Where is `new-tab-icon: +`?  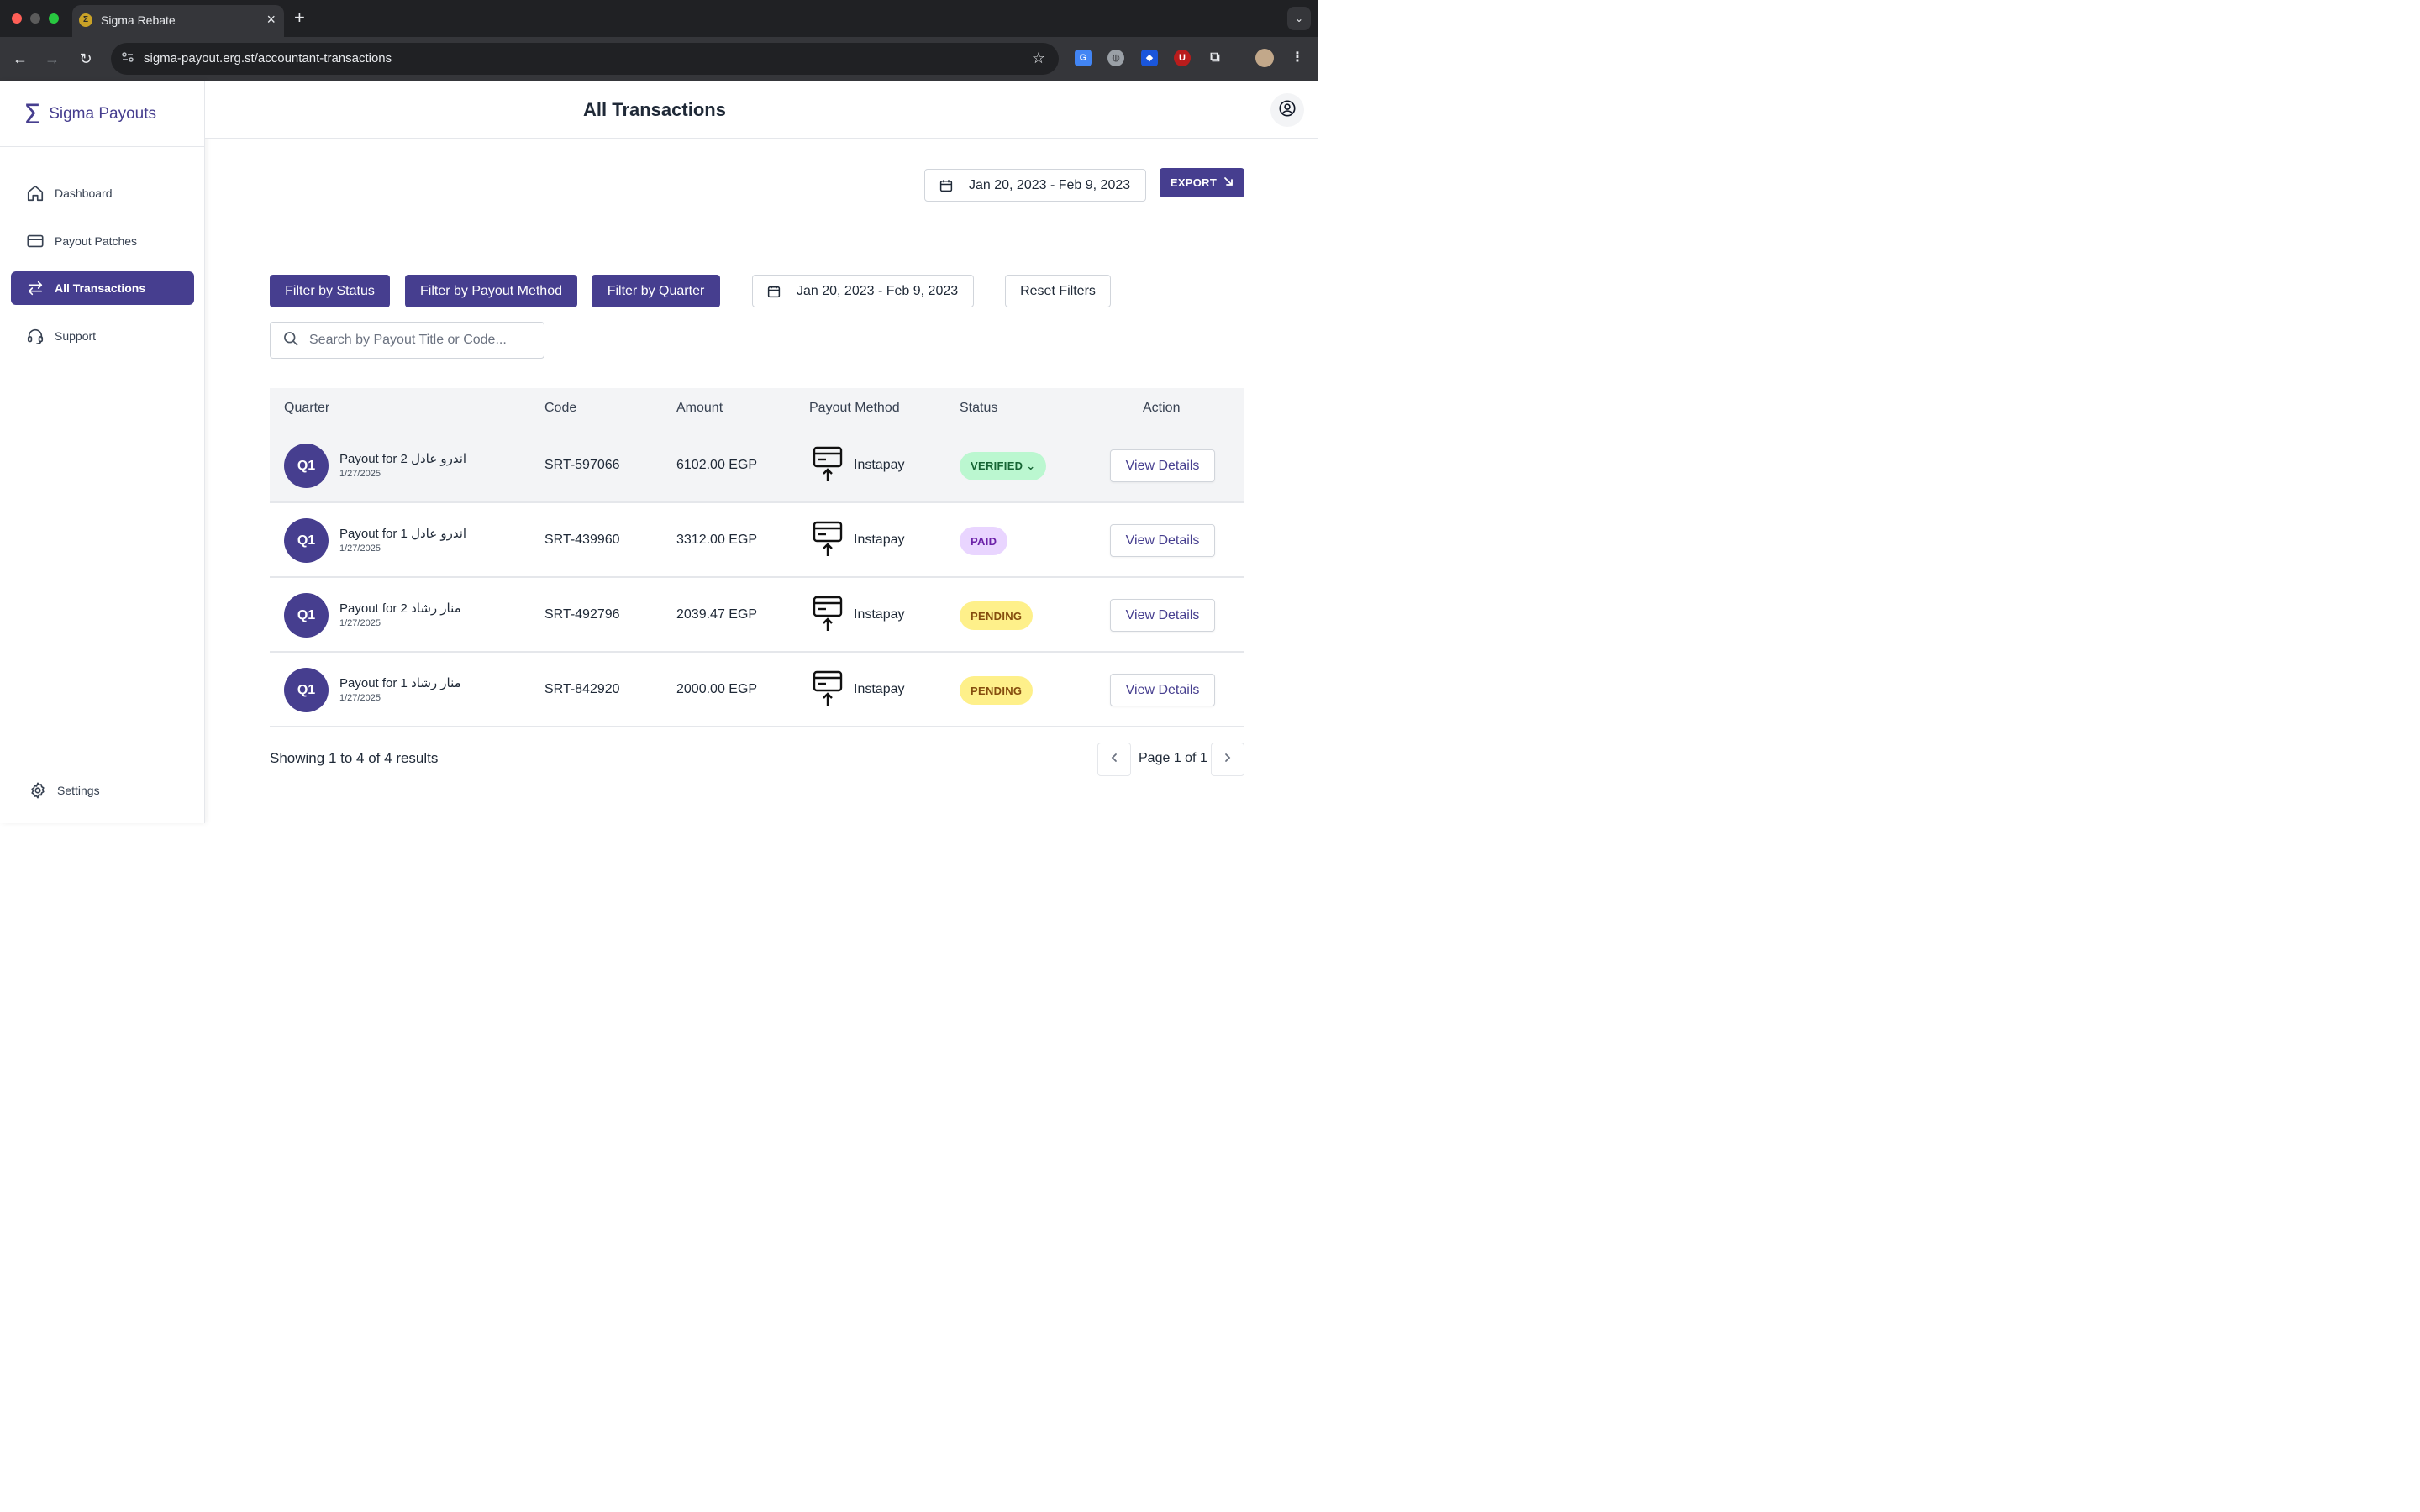 new-tab-icon: + is located at coordinates (299, 17).